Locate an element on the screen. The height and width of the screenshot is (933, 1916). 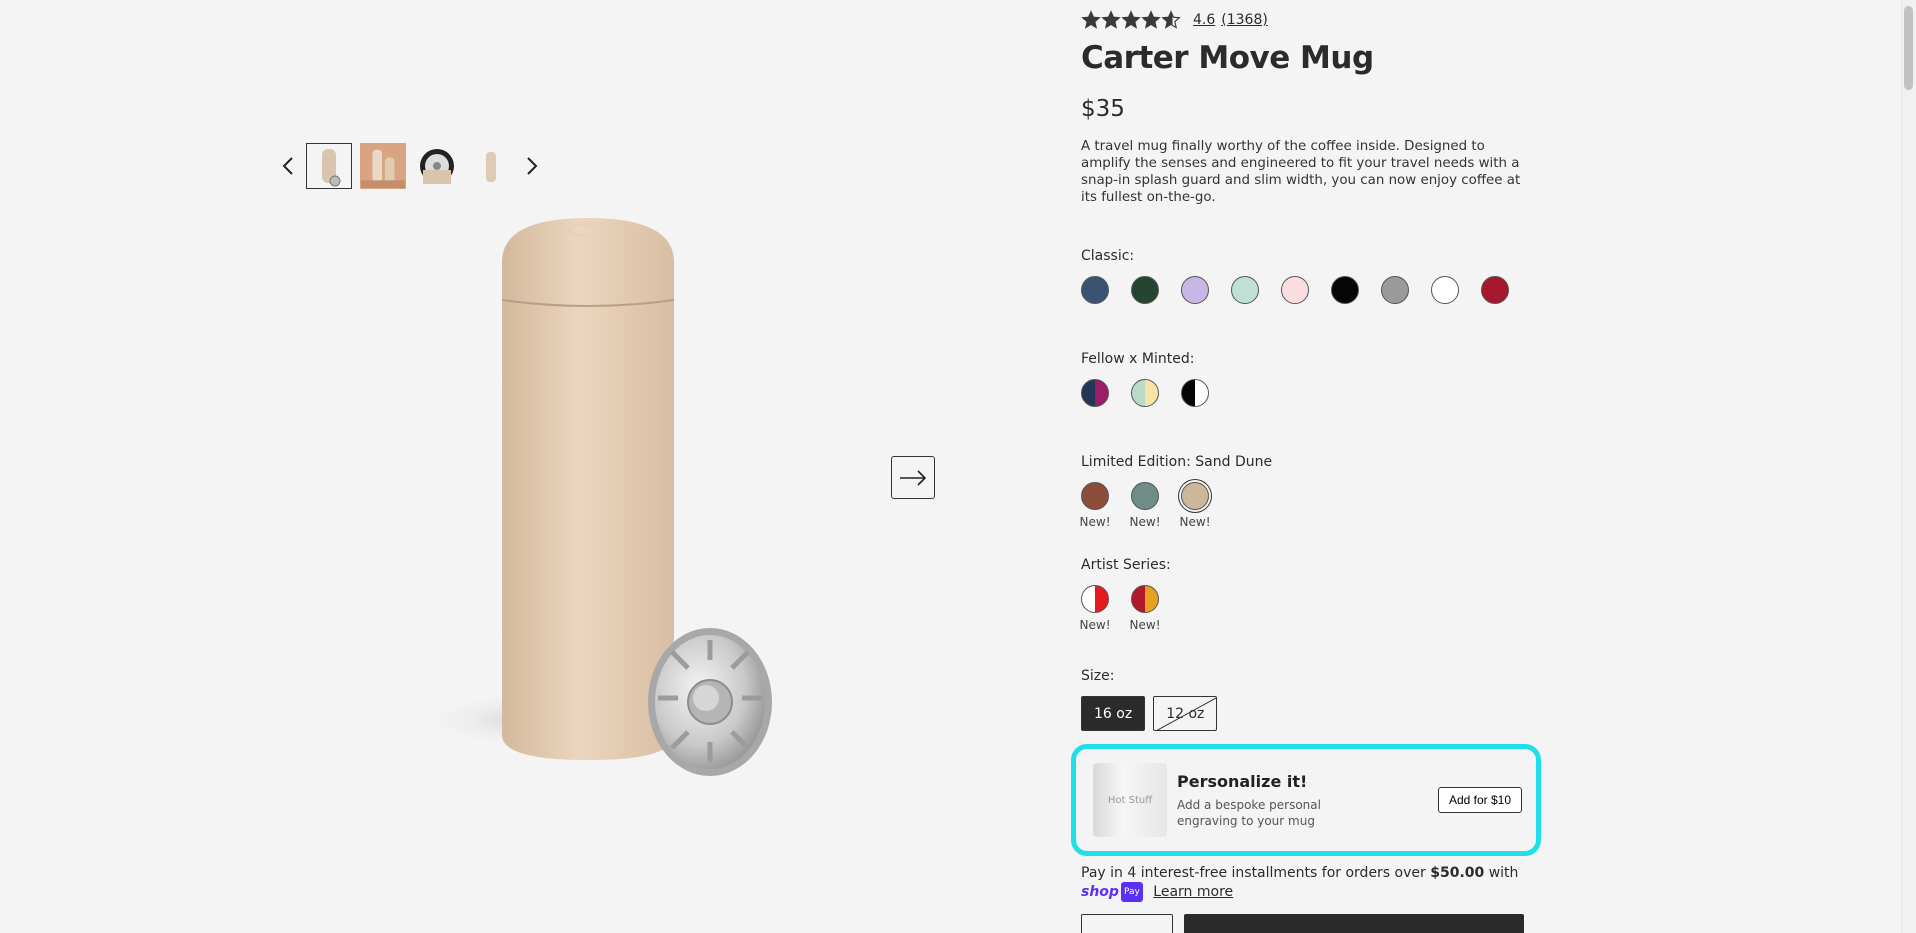
shop-pay-badge: Pay is located at coordinates (1131, 892).